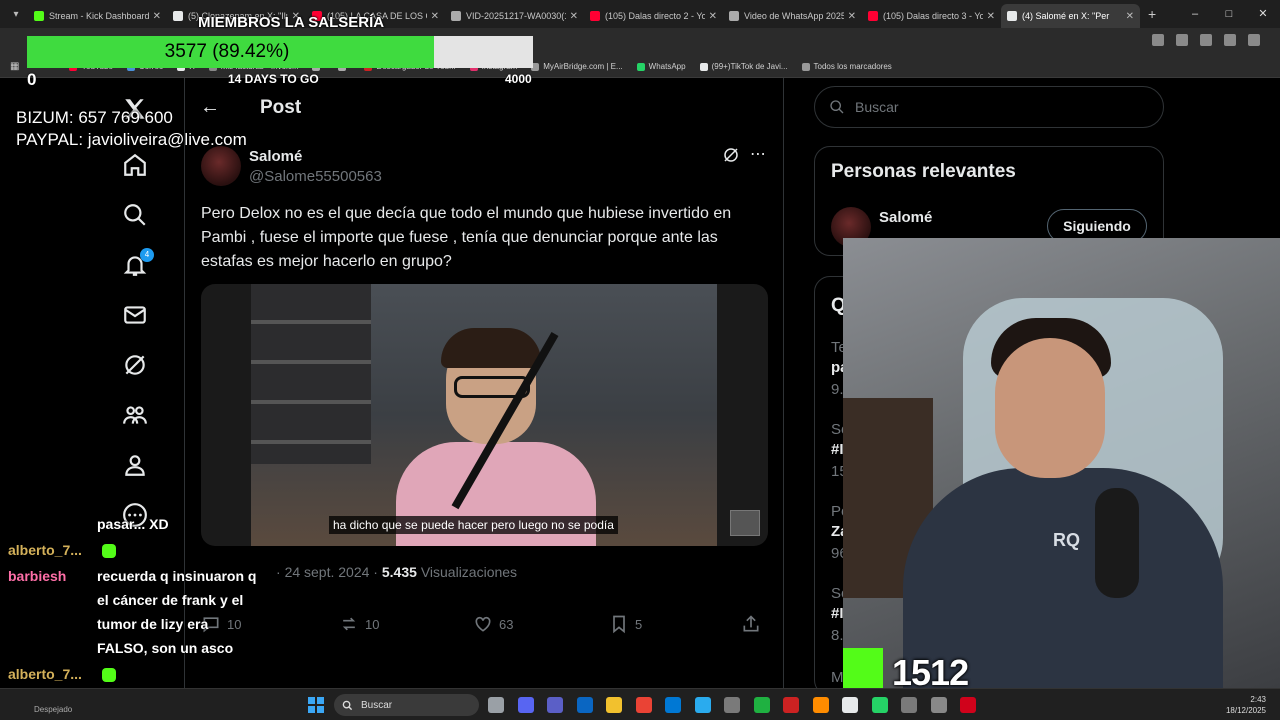  What do you see at coordinates (525, 705) in the screenshot?
I see `discord-icon` at bounding box center [525, 705].